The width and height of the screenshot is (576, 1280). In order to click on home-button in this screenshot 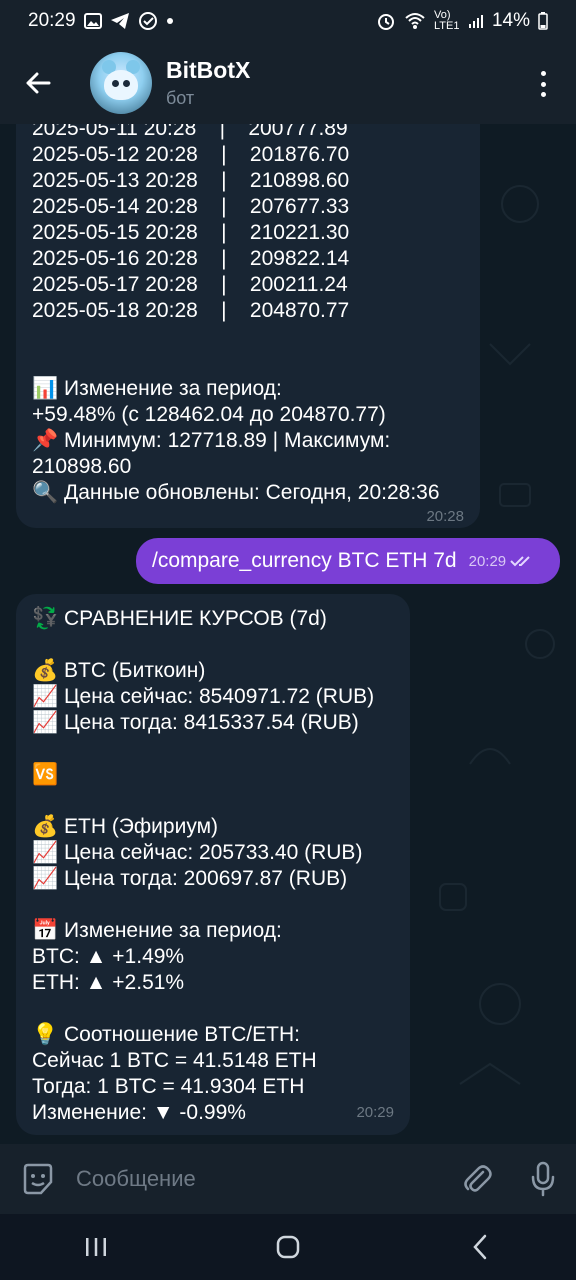, I will do `click(288, 1247)`.